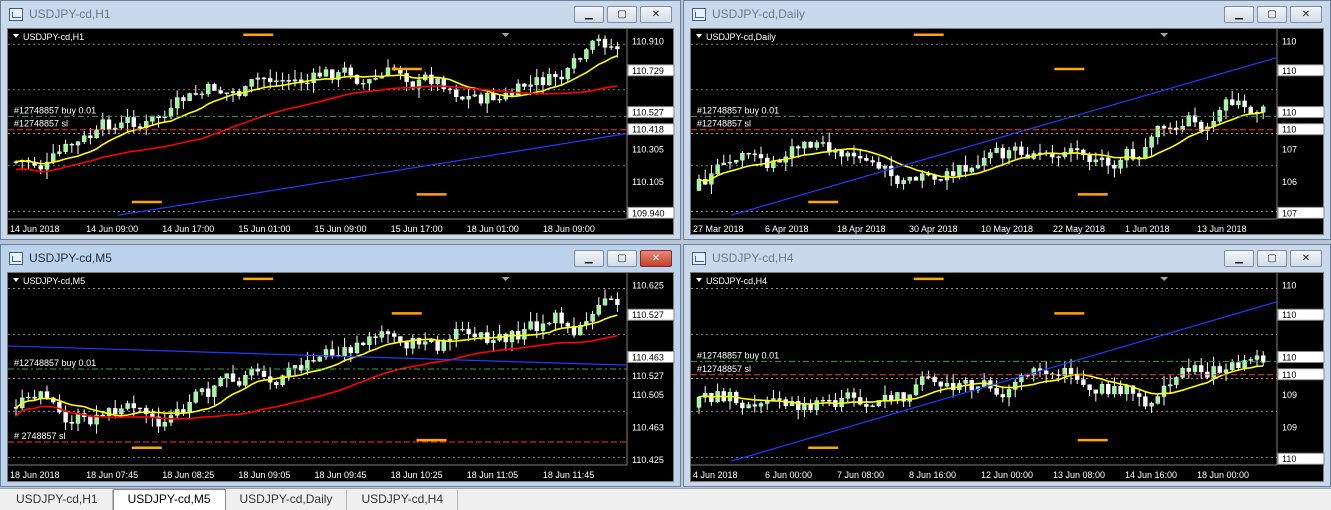  Describe the element at coordinates (57, 500) in the screenshot. I see `tab-usdjpy-h1: USDJPY-cd,H1` at that location.